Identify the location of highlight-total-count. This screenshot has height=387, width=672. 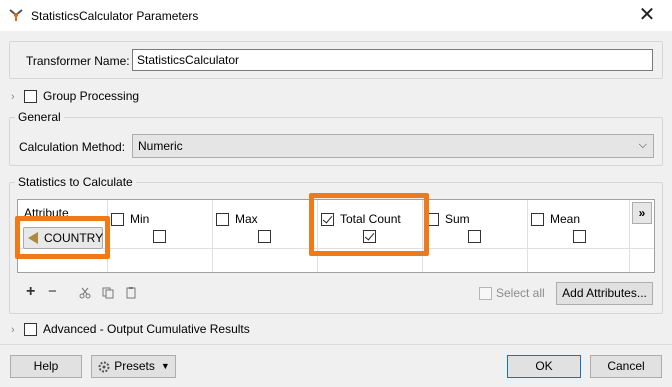
(369, 224).